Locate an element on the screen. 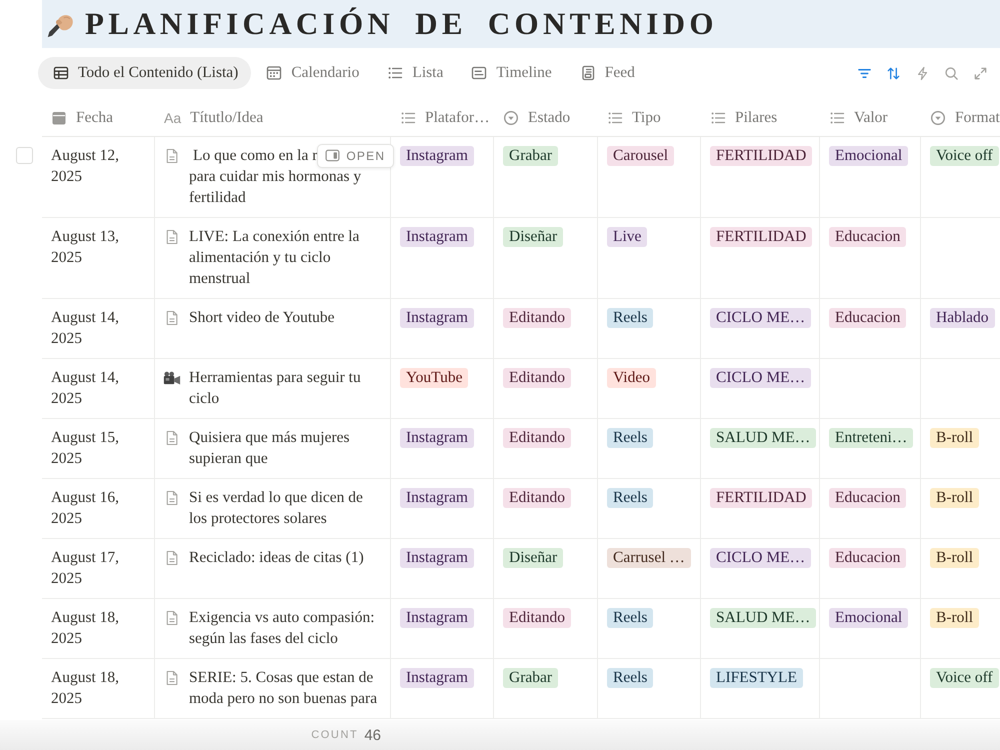  type-tag: Live is located at coordinates (627, 237).